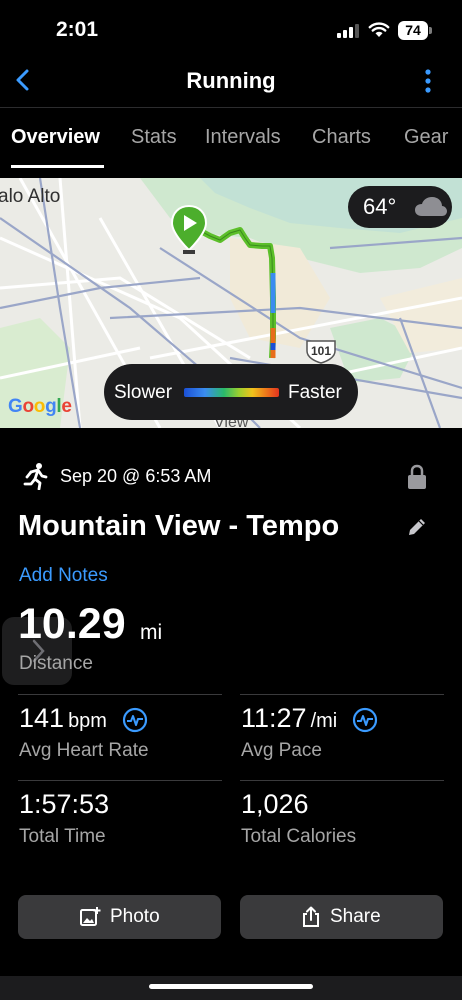 This screenshot has width=462, height=1000. I want to click on tab-bar: Overview Stats Intervals Charts Gear, so click(231, 140).